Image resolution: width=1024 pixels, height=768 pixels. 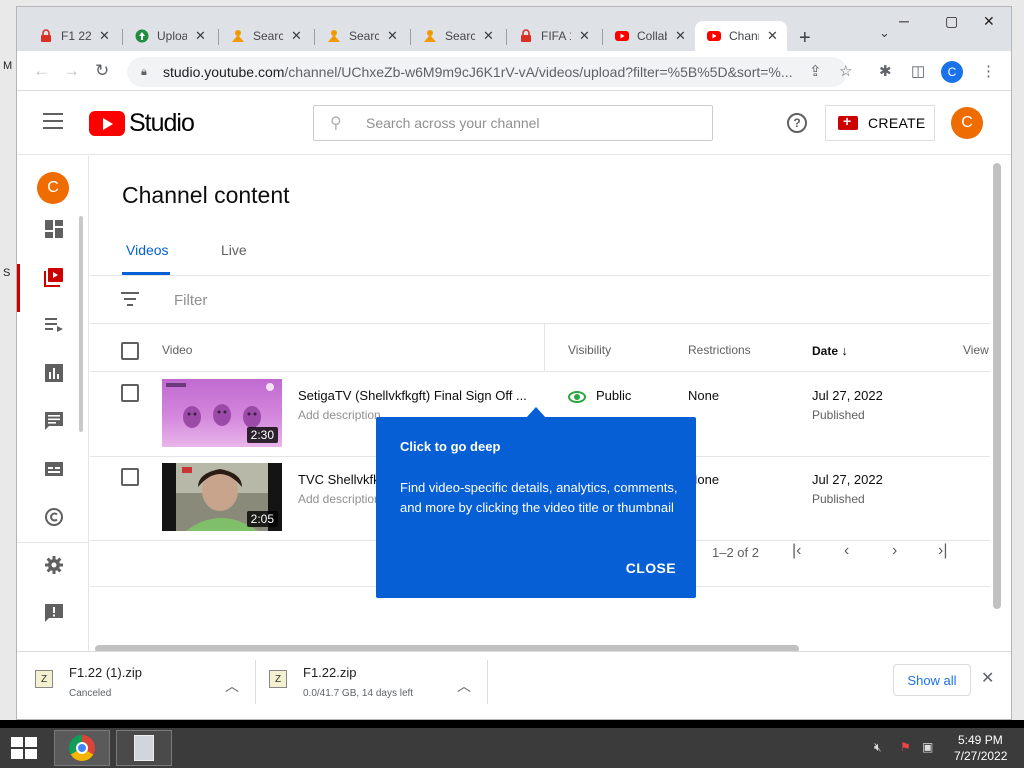 I want to click on next-page-icon: ›, so click(x=894, y=551).